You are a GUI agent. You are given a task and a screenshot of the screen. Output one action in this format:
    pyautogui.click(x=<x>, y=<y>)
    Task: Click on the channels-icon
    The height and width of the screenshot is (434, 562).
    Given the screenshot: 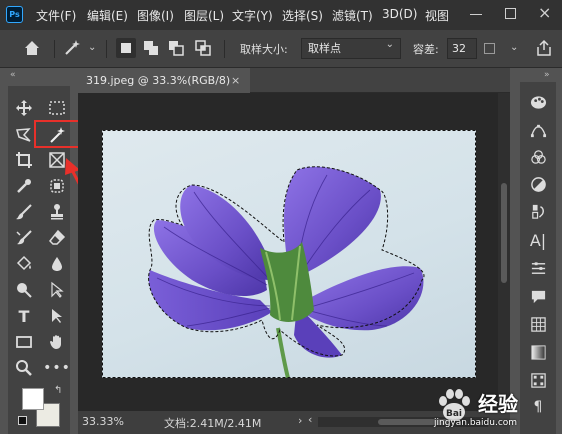 What is the action you would take?
    pyautogui.click(x=538, y=157)
    